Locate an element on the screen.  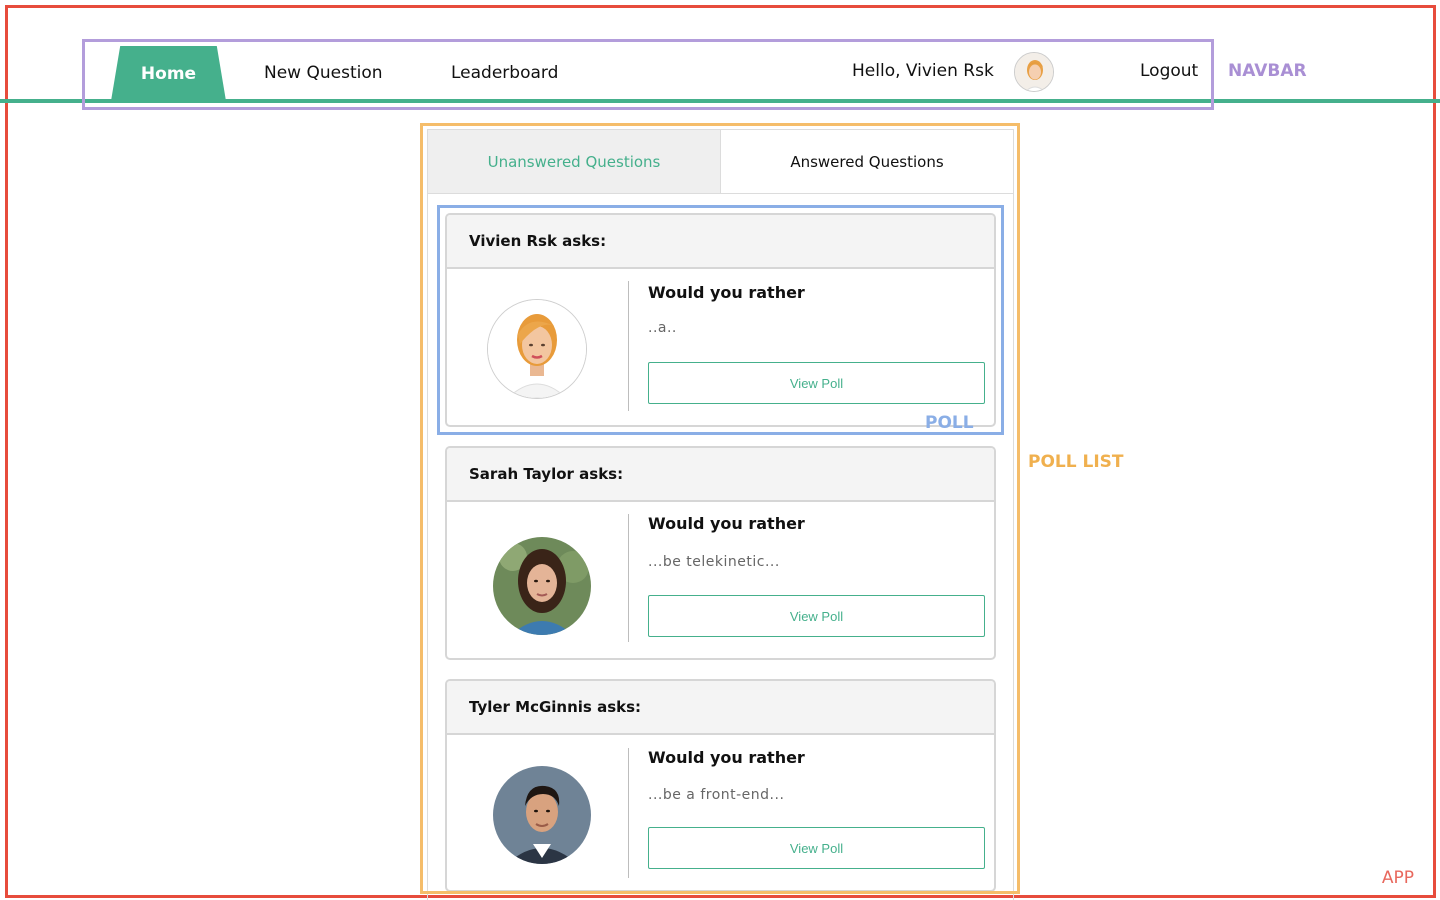
navbar-annotation-label: NAVBAR is located at coordinates (1267, 71).